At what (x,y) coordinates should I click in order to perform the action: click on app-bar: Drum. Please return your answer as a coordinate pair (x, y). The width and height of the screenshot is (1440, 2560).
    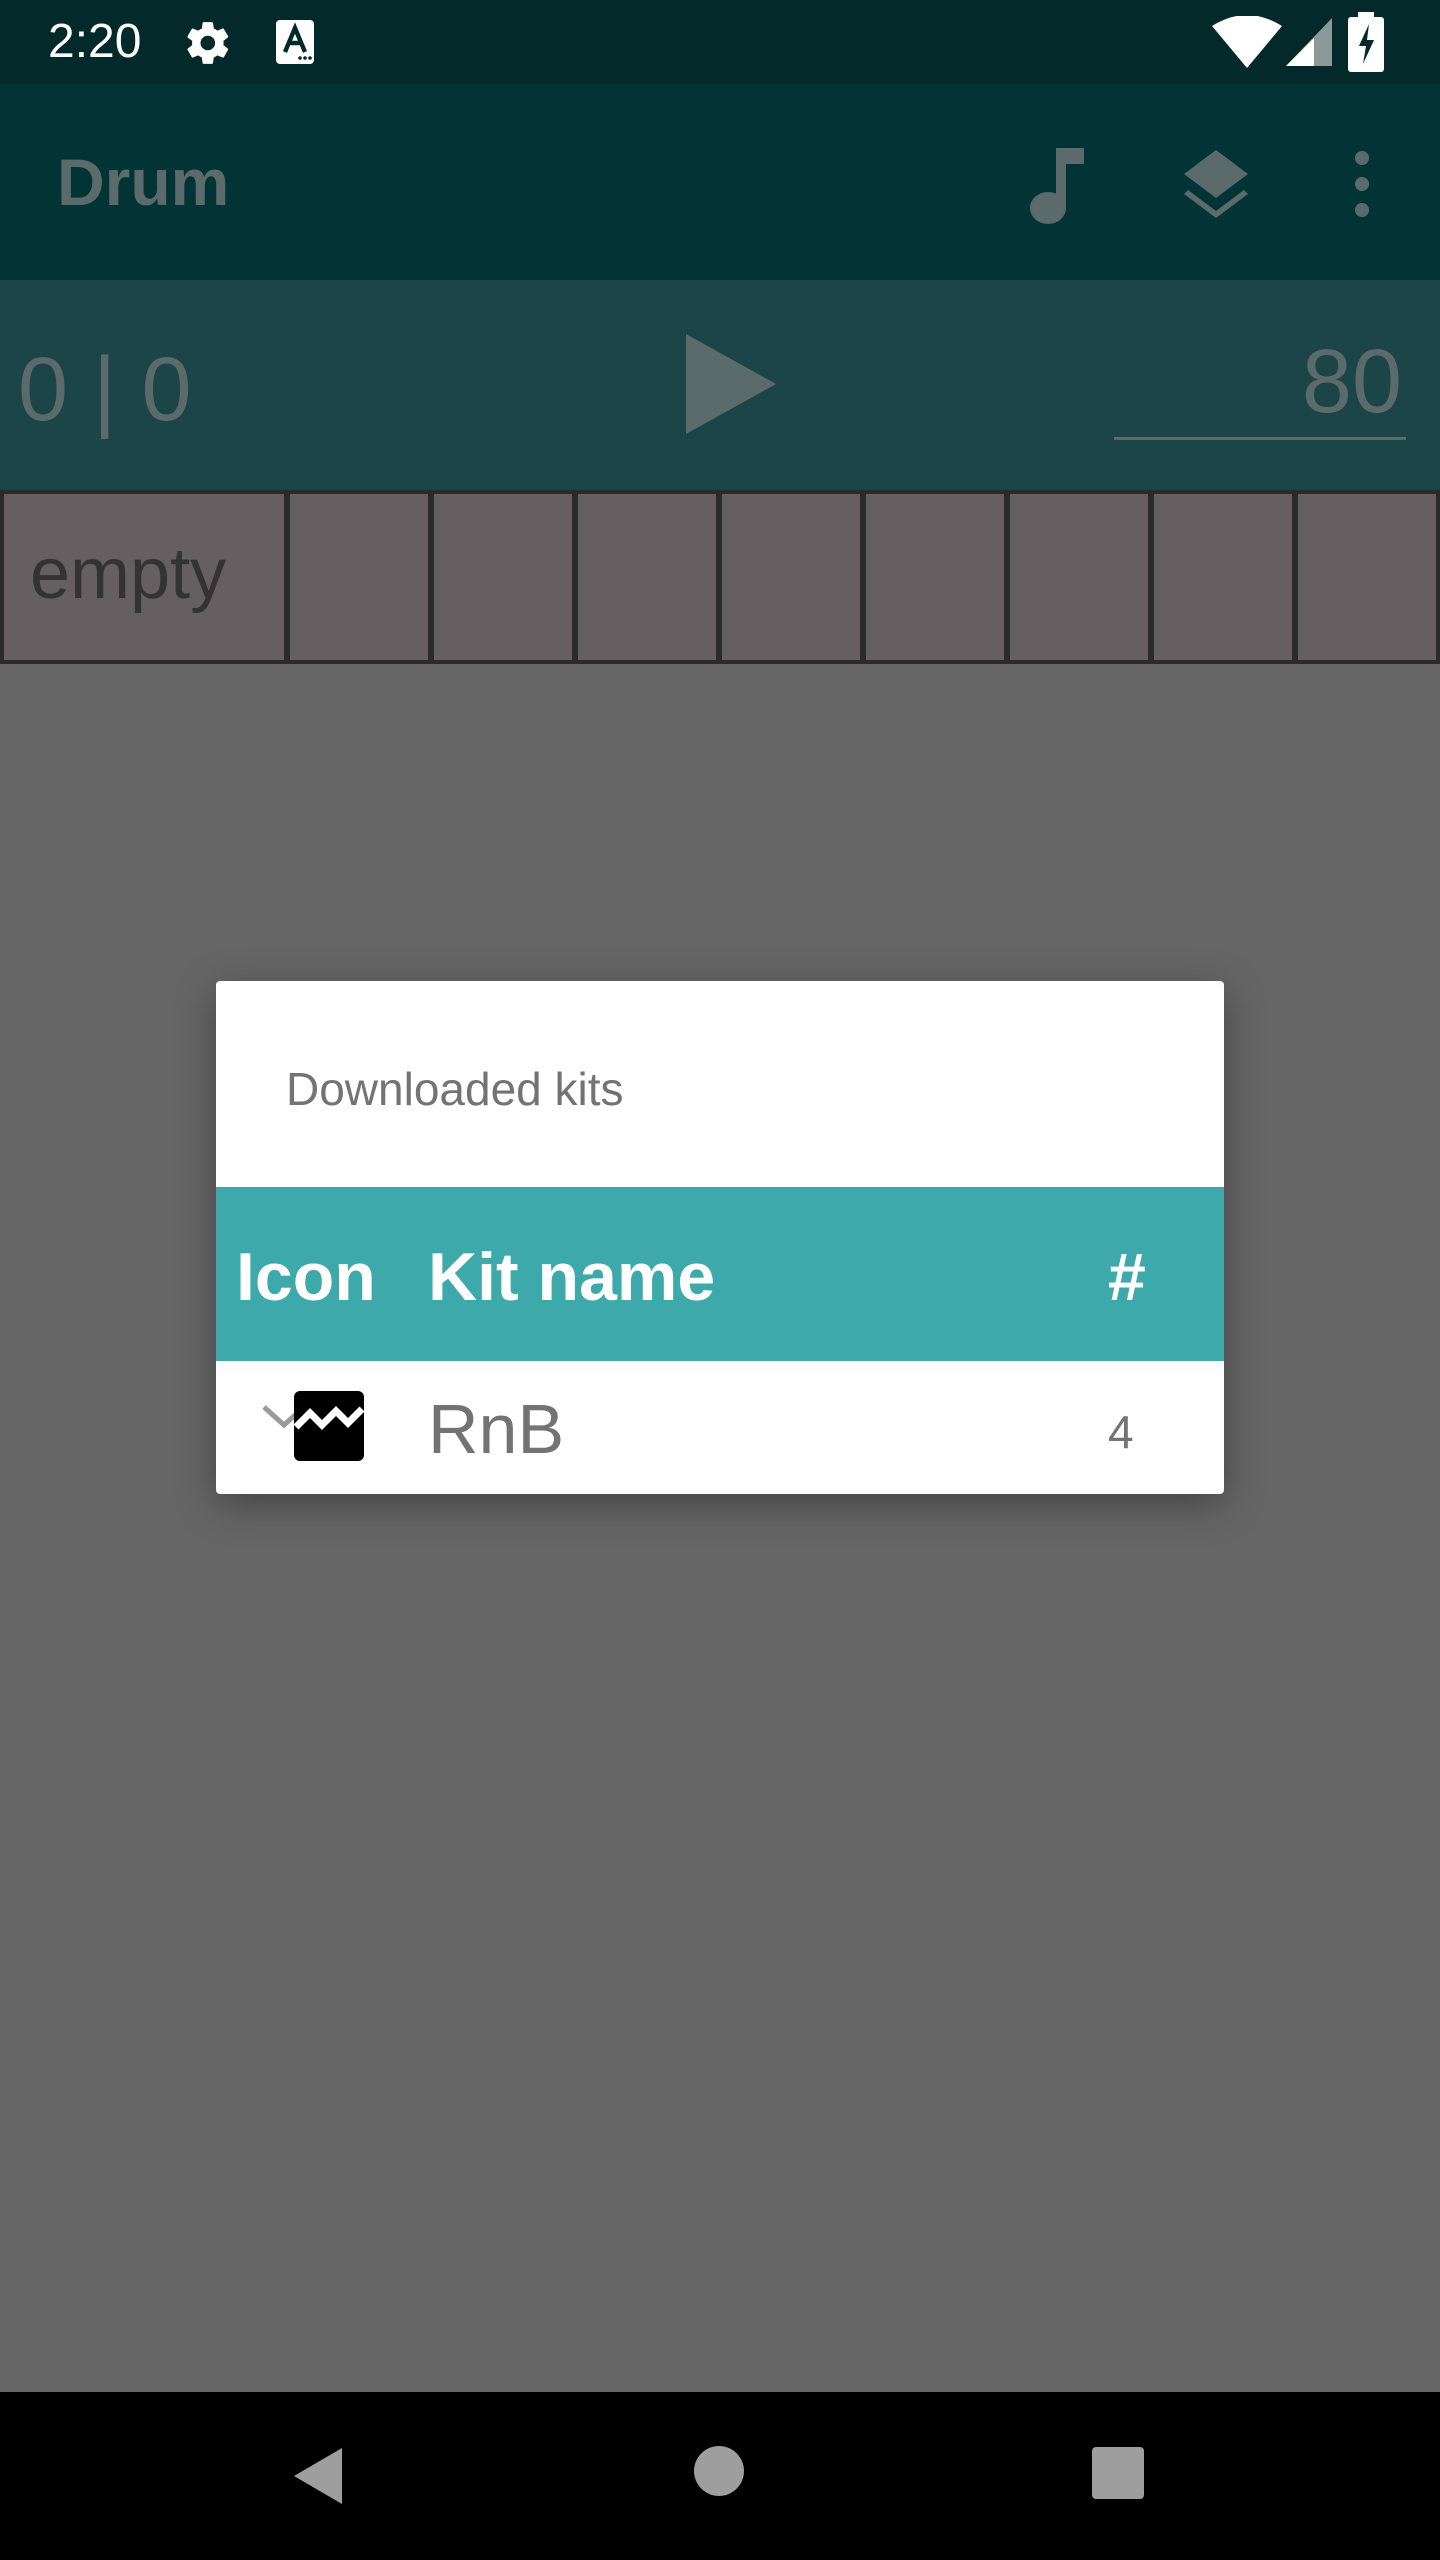
    Looking at the image, I should click on (720, 182).